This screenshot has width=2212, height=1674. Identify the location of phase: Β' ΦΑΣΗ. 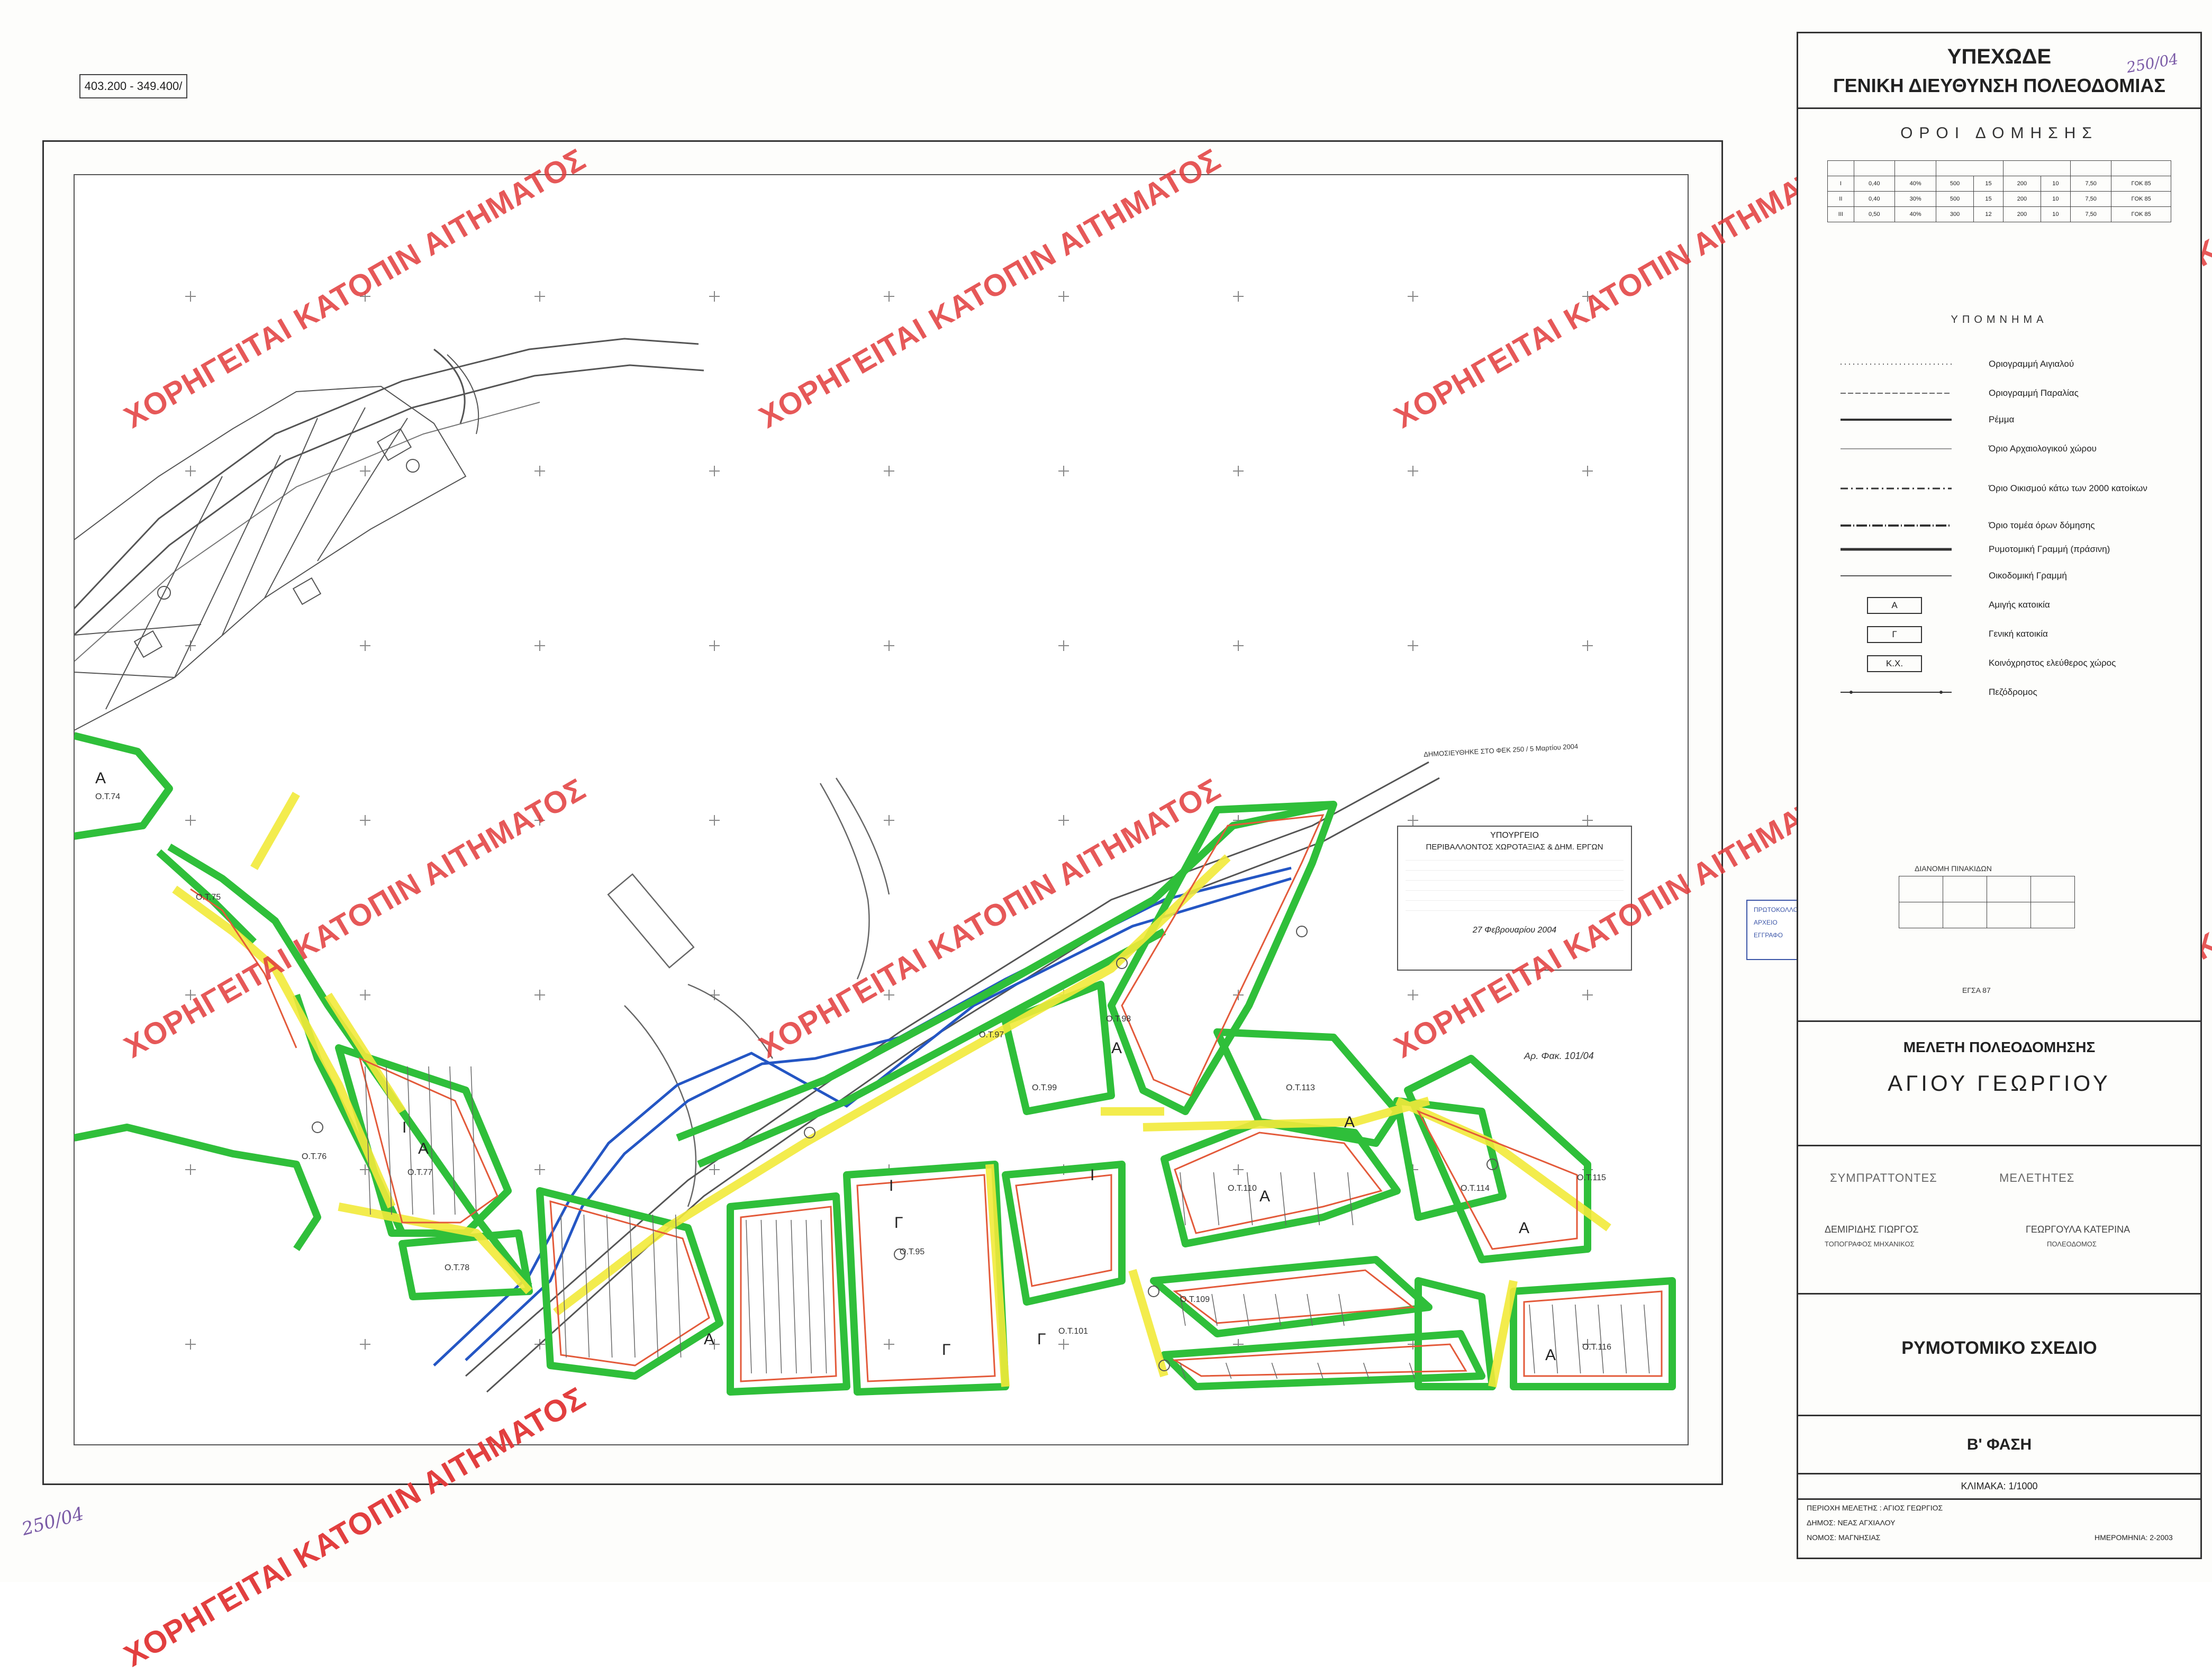
(1999, 1444).